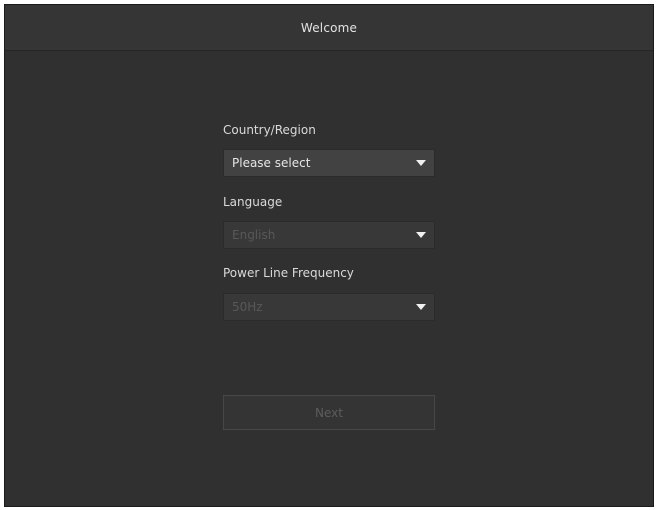  What do you see at coordinates (329, 307) in the screenshot?
I see `power-line-frequency-select: 50Hz` at bounding box center [329, 307].